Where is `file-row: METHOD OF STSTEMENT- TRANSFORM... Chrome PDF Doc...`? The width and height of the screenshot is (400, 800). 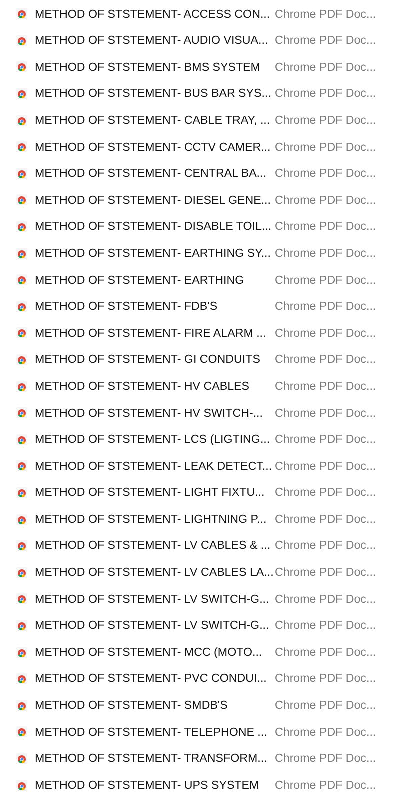 file-row: METHOD OF STSTEMENT- TRANSFORM... Chrome PDF Doc... is located at coordinates (200, 759).